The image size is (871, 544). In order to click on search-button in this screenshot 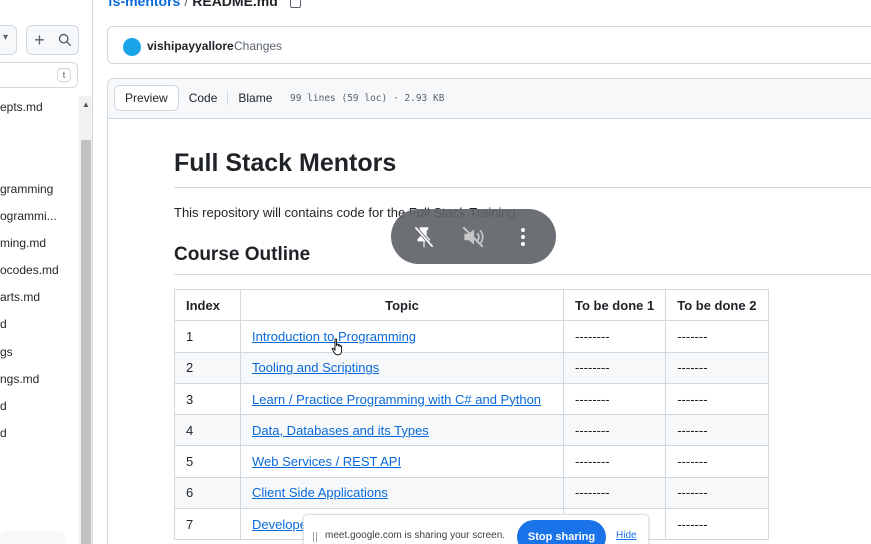, I will do `click(65, 40)`.